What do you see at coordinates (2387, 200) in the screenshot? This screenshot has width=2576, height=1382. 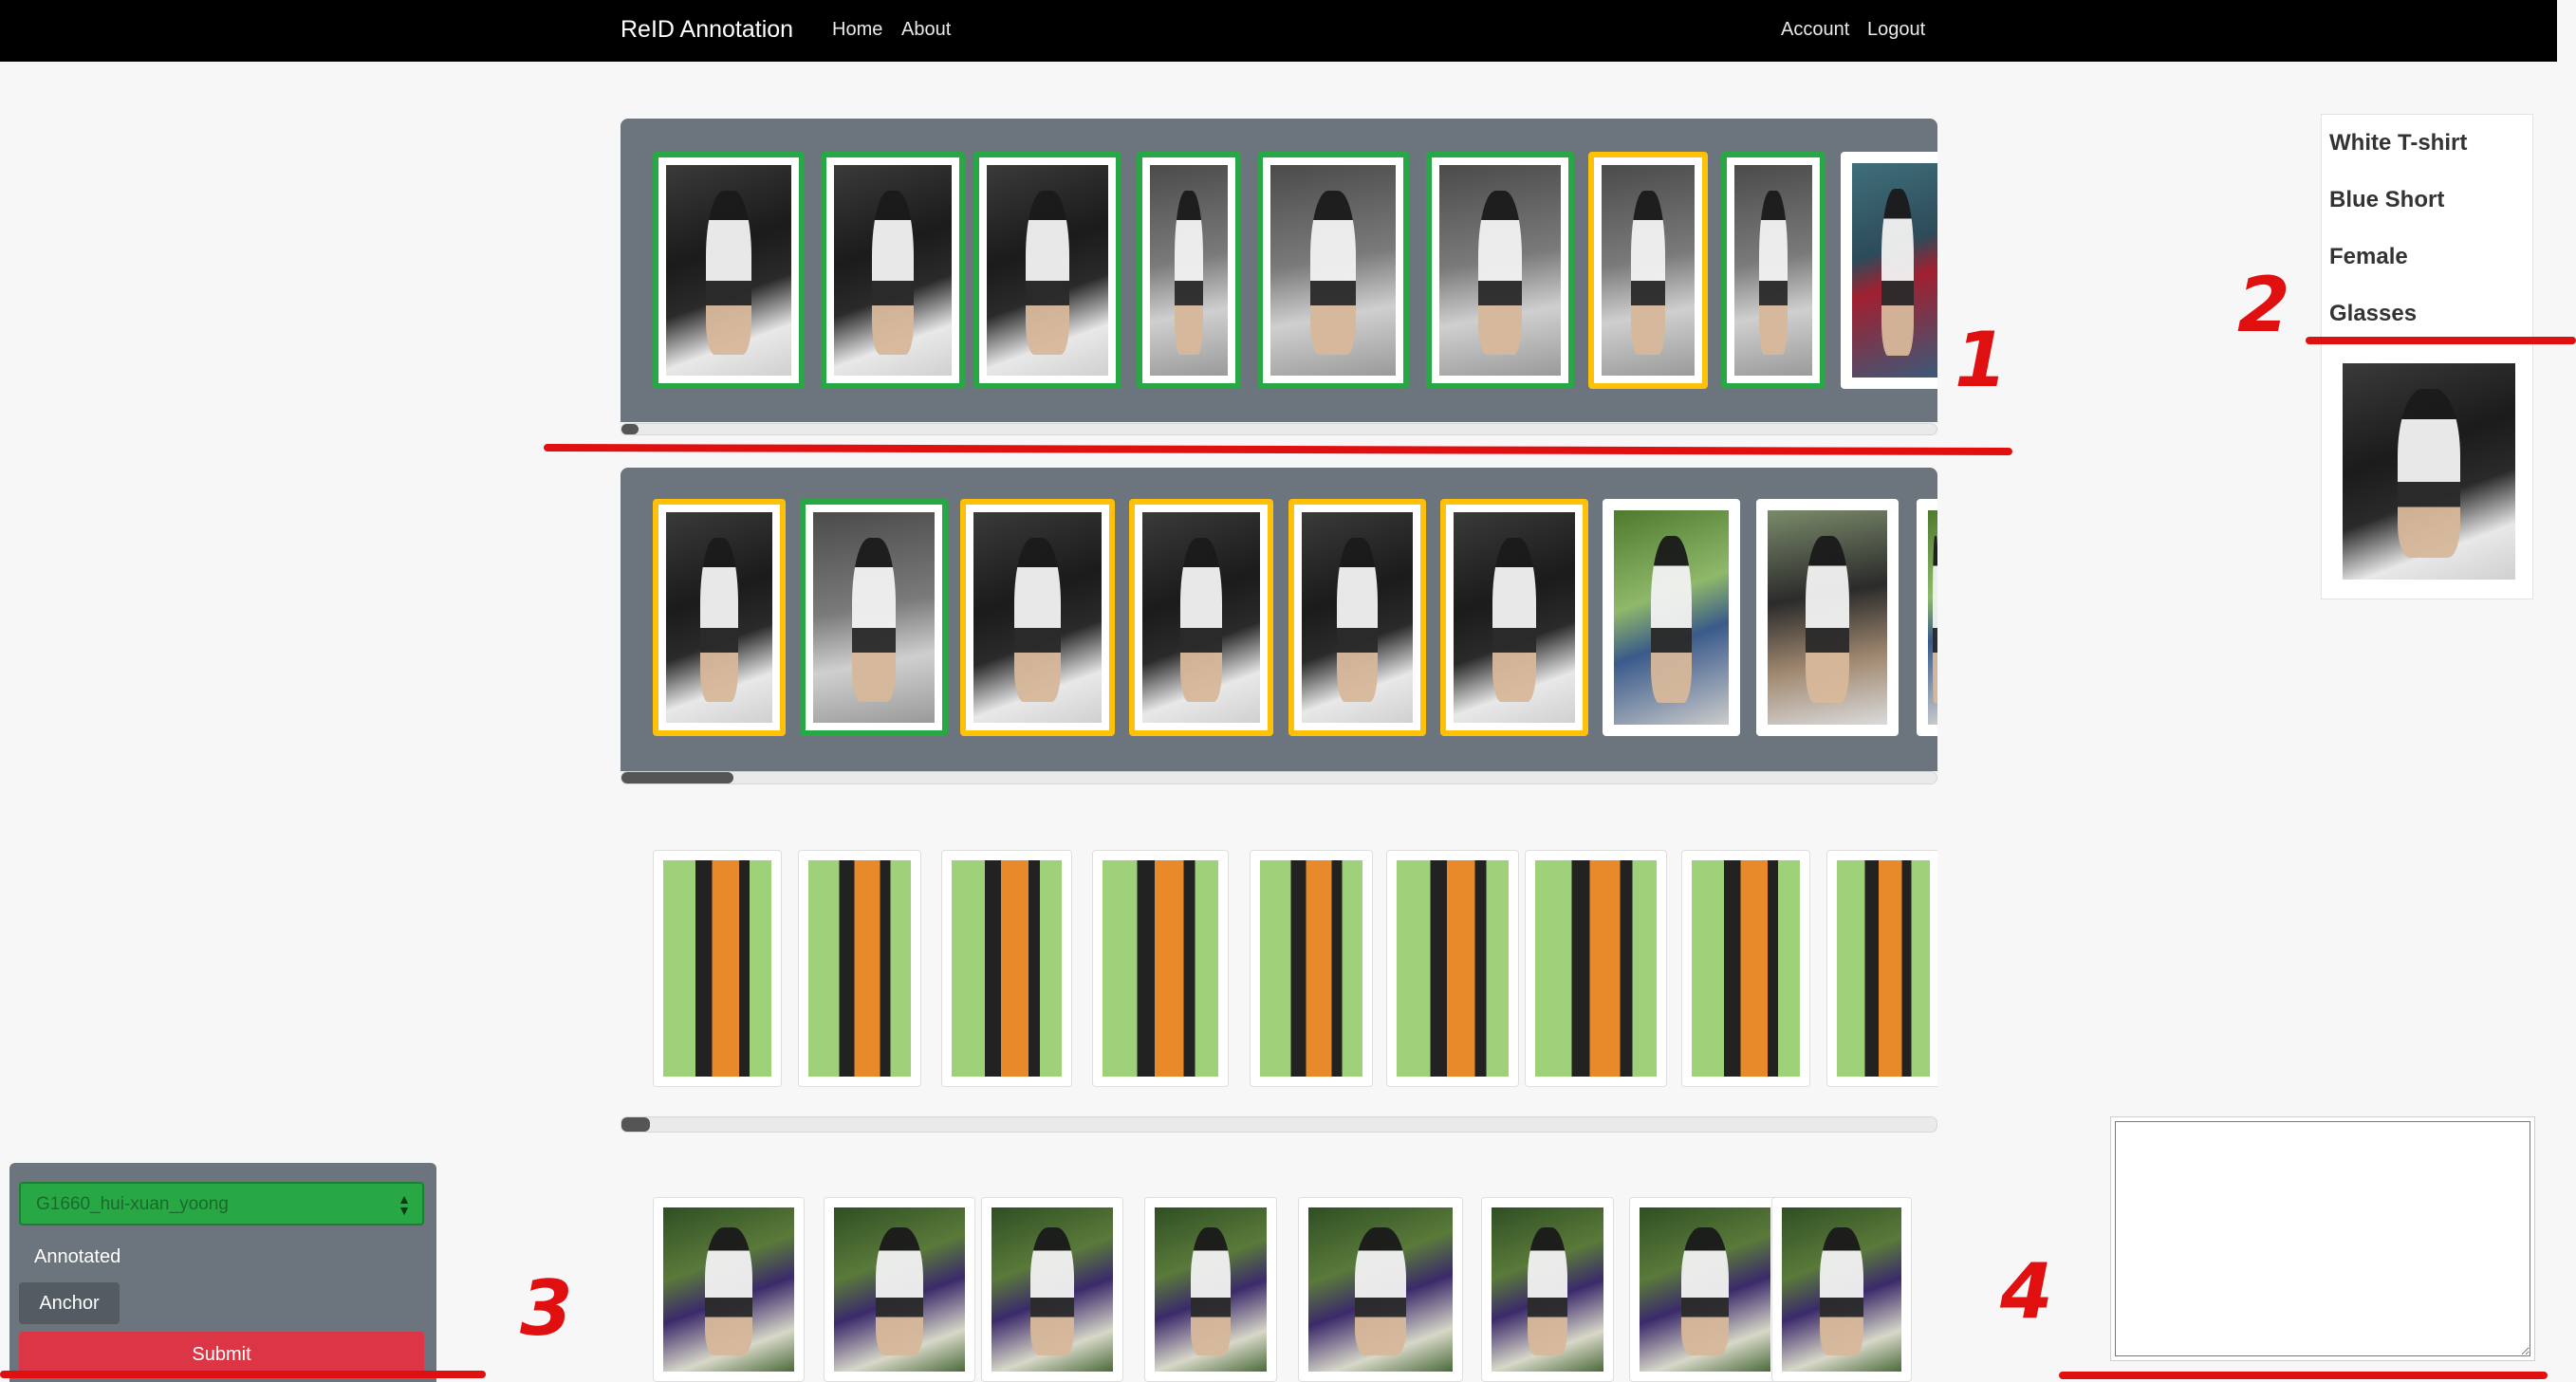 I see `attribute-short: Blue Short` at bounding box center [2387, 200].